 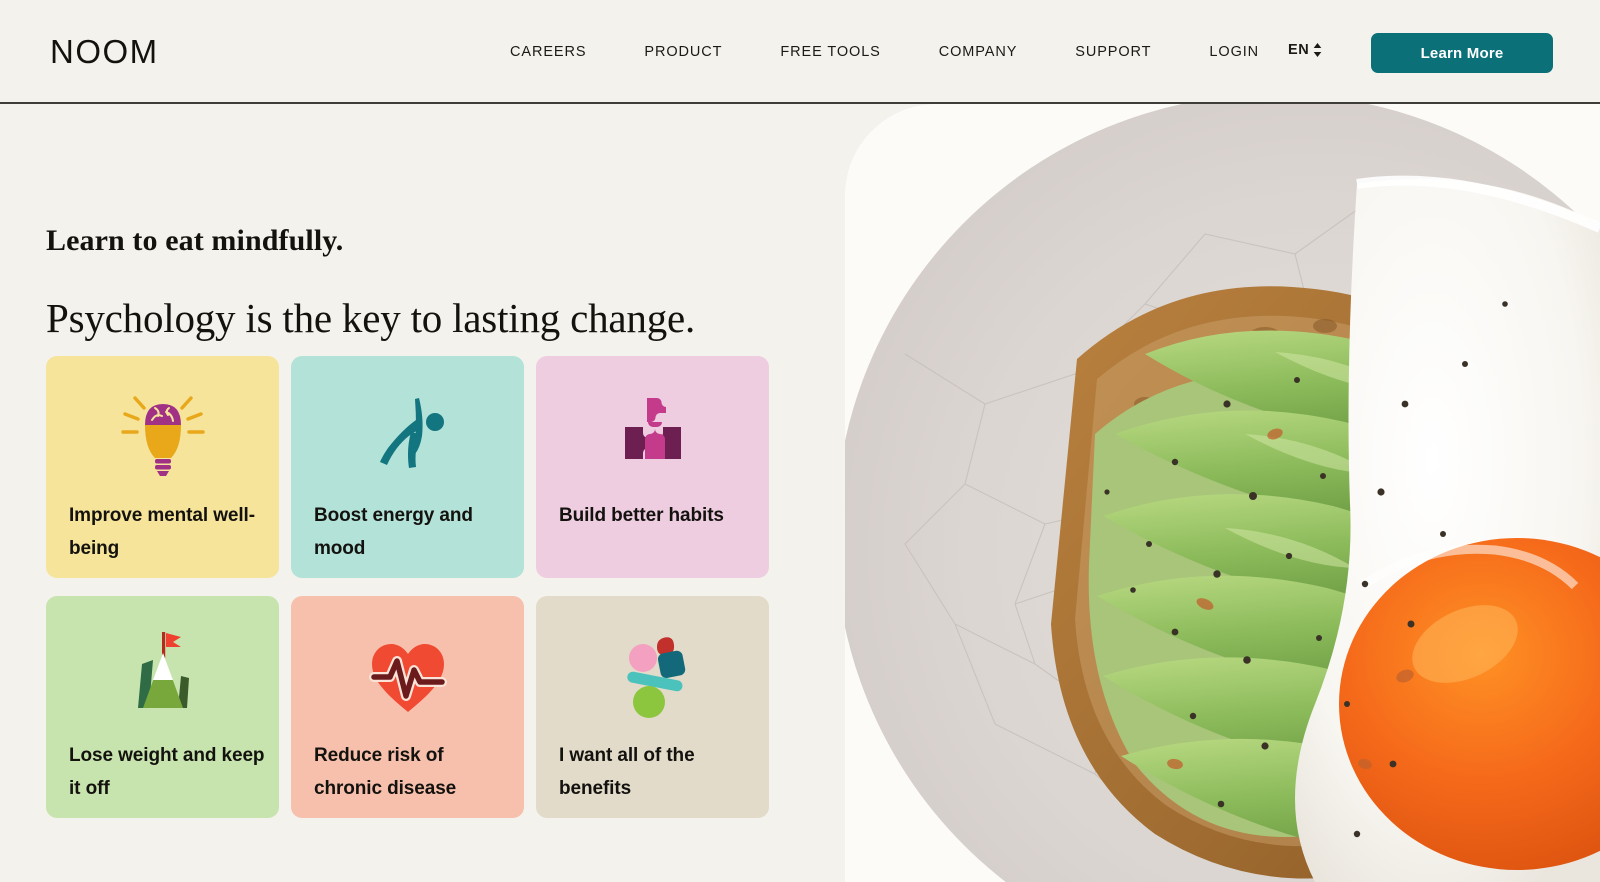 I want to click on benefit-card-build-better-habits: Build better habits, so click(x=652, y=467).